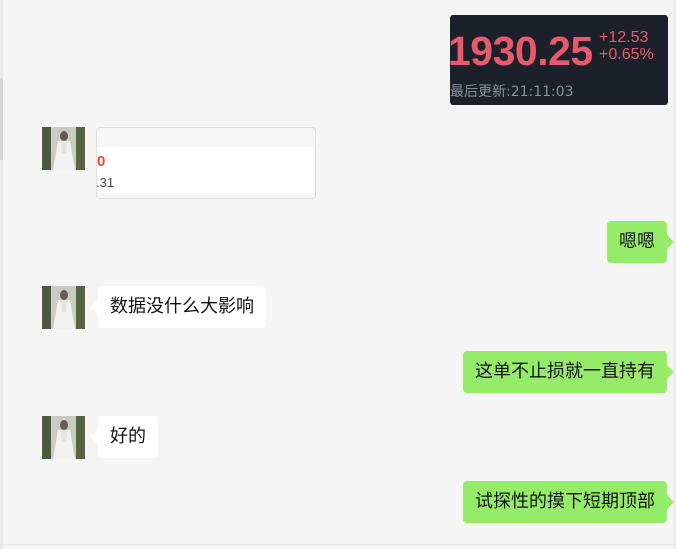  I want to click on message-bubble-outgoing: 试探性的摸下短期顶部, so click(568, 502).